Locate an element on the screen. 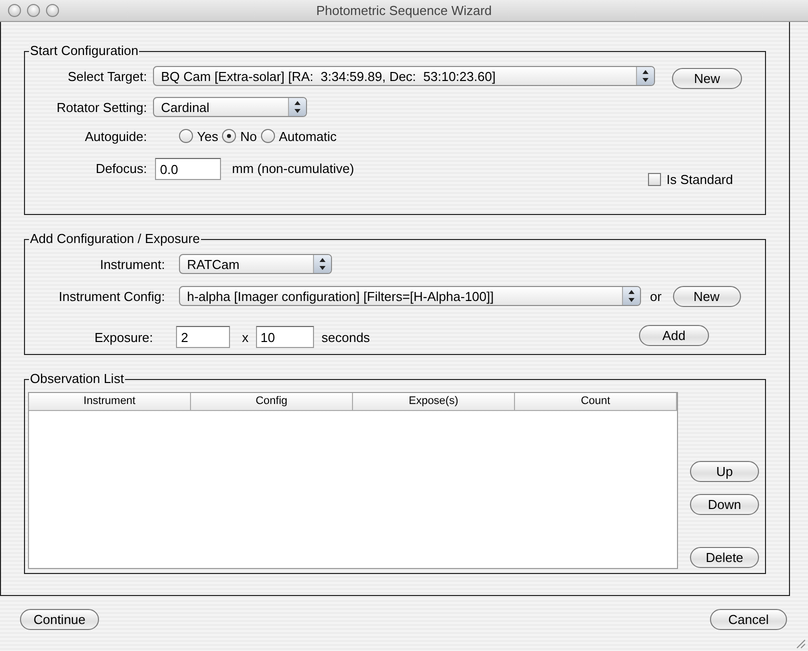 This screenshot has height=651, width=808. defocus-field: 0.0 is located at coordinates (188, 169).